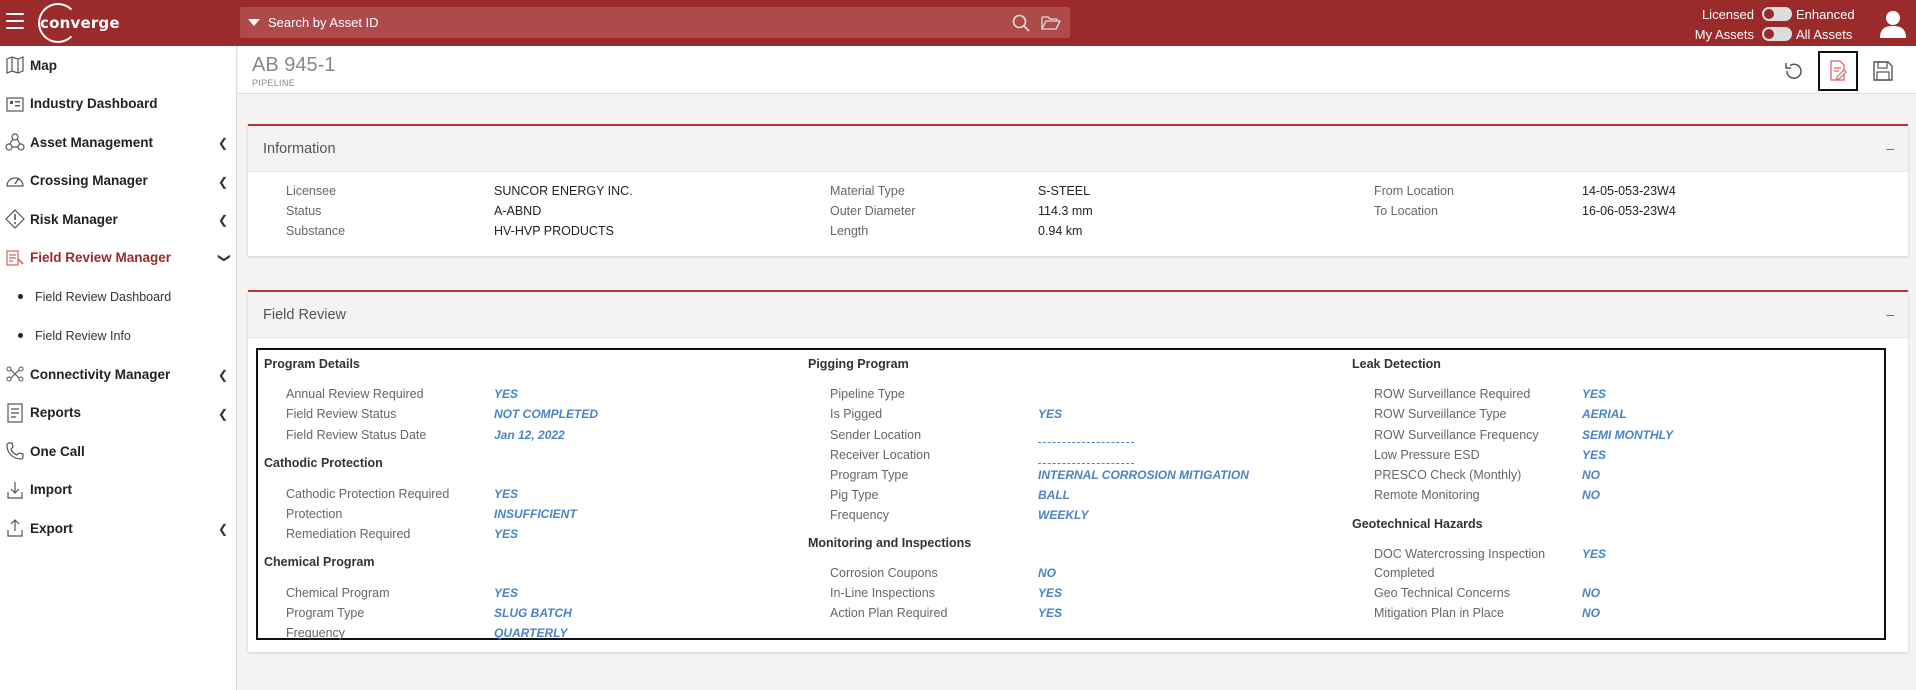 The height and width of the screenshot is (690, 1916). I want to click on asset-search-input, so click(639, 22).